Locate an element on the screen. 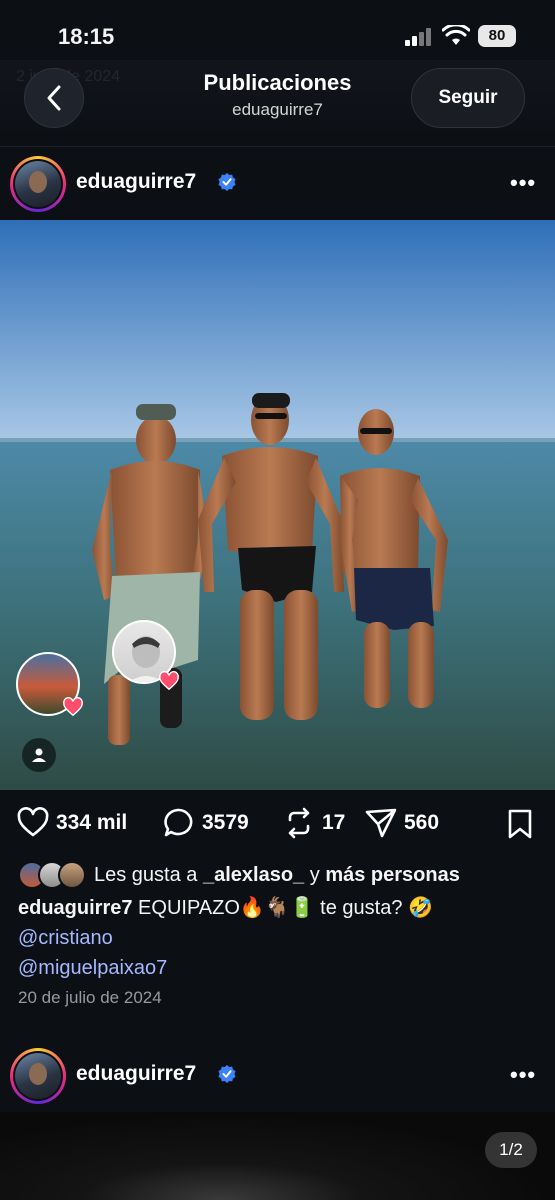  back-button is located at coordinates (54, 98).